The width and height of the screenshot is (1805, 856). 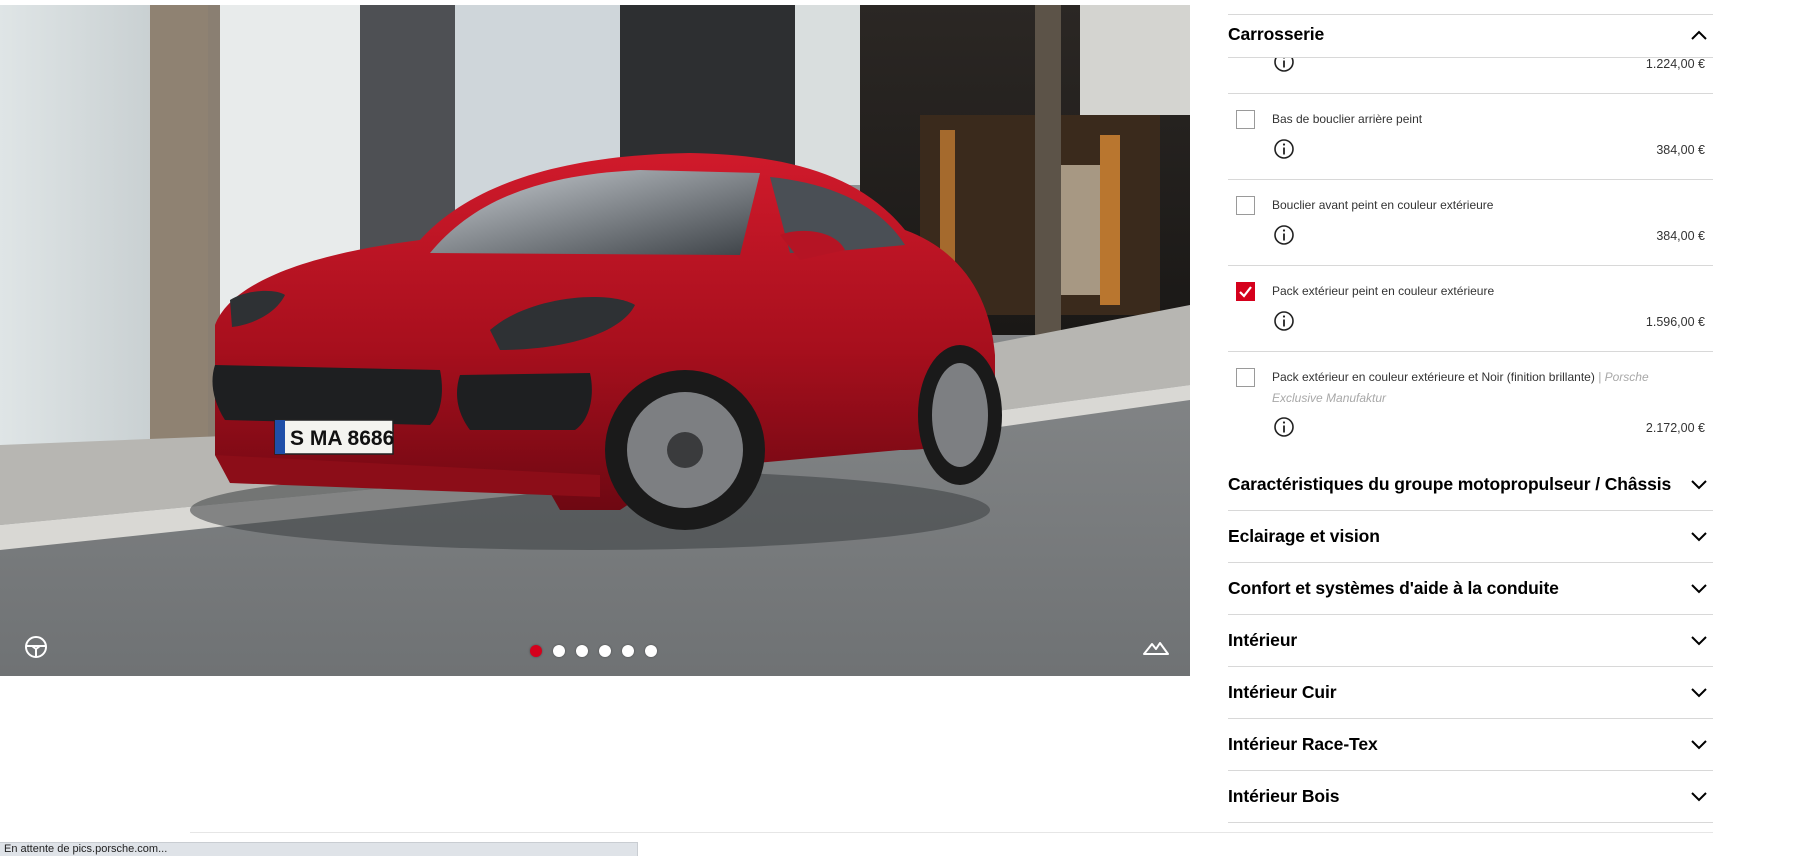 What do you see at coordinates (1470, 137) in the screenshot?
I see `option-row: Bas de bouclier arrière peint 384,00 €` at bounding box center [1470, 137].